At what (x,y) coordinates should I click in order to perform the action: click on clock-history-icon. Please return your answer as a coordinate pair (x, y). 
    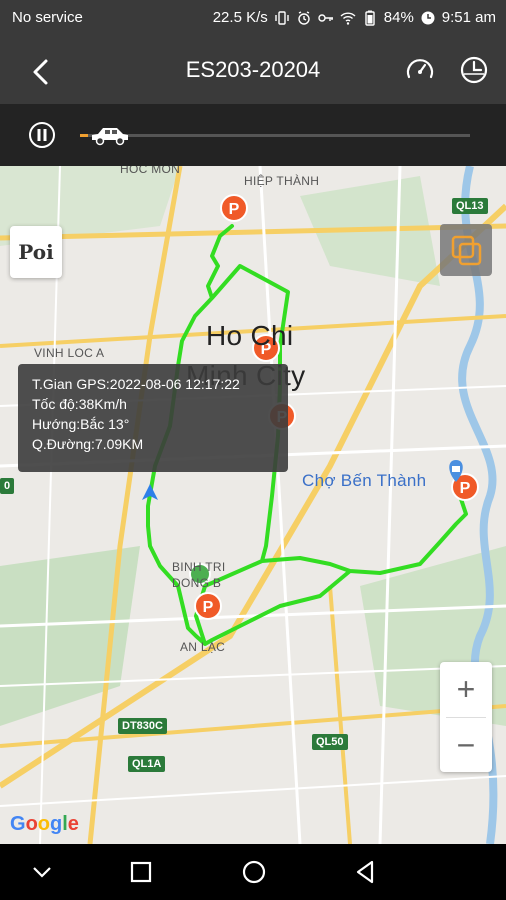
    Looking at the image, I should click on (474, 70).